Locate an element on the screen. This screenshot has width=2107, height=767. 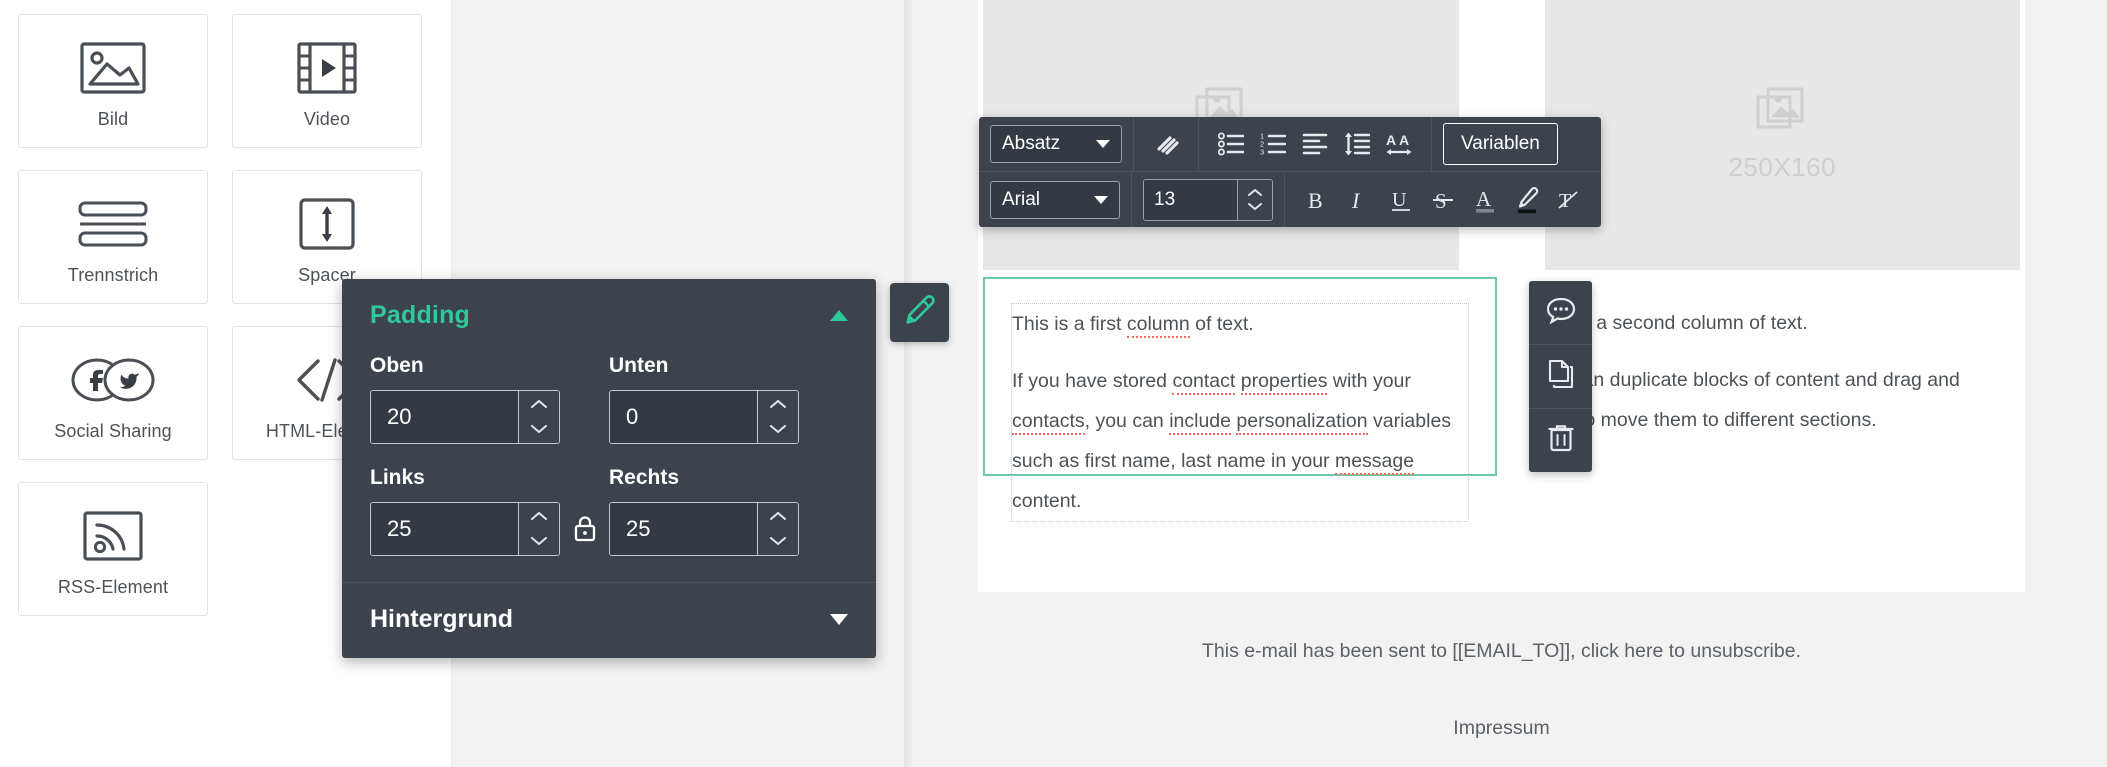
padding-section-title: Padding is located at coordinates (420, 315).